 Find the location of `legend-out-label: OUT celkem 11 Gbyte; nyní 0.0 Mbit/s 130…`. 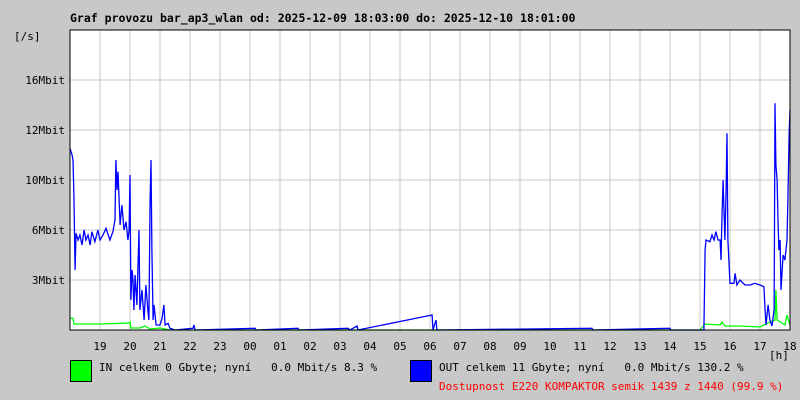

legend-out-label: OUT celkem 11 Gbyte; nyní 0.0 Mbit/s 130… is located at coordinates (591, 367).